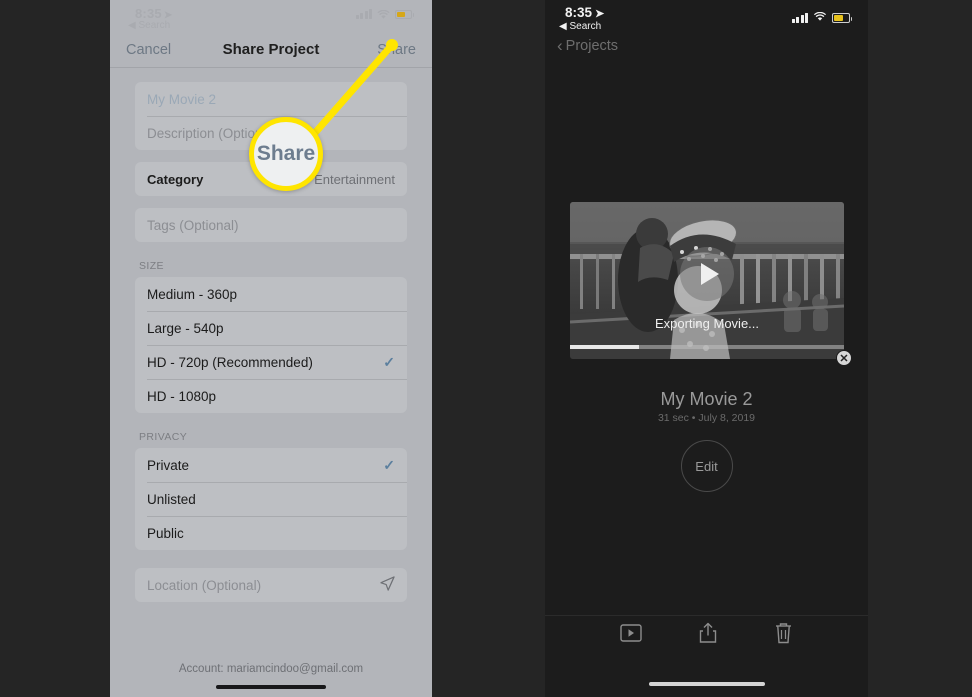  Describe the element at coordinates (600, 14) in the screenshot. I see `location-arrow-icon: ➤` at that location.